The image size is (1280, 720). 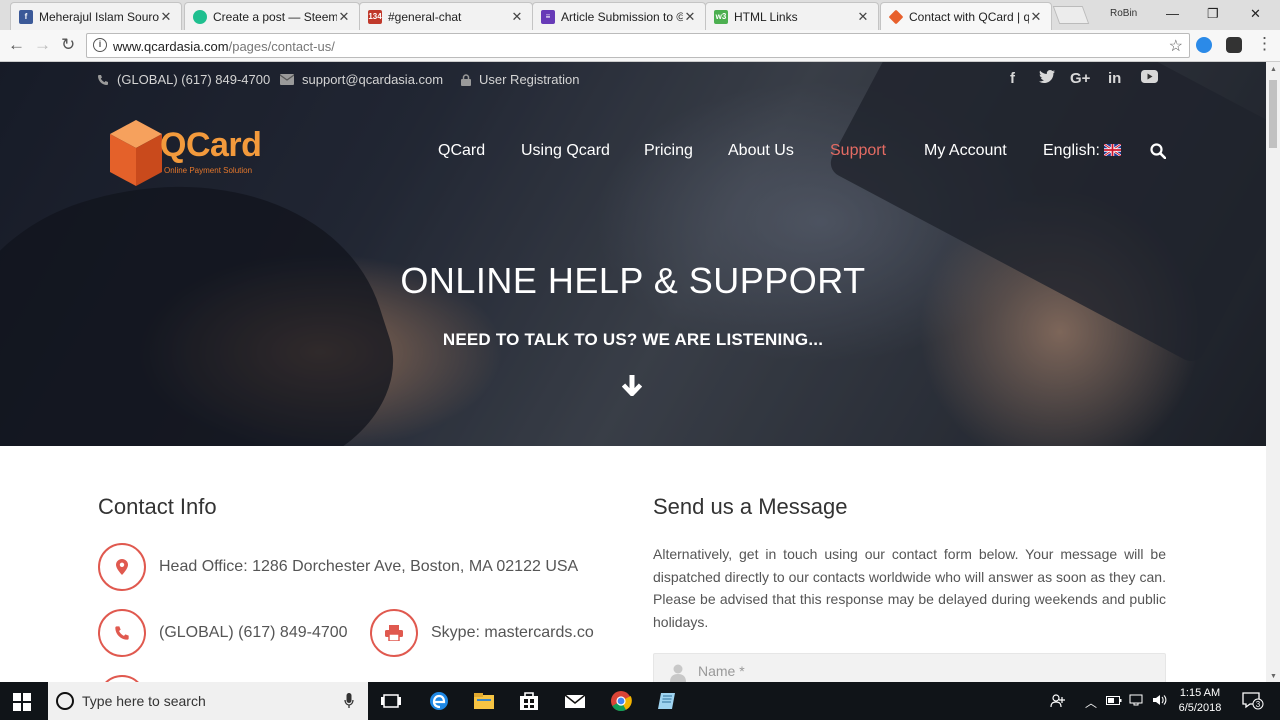 What do you see at coordinates (1273, 114) in the screenshot?
I see `scrollbar-thumb` at bounding box center [1273, 114].